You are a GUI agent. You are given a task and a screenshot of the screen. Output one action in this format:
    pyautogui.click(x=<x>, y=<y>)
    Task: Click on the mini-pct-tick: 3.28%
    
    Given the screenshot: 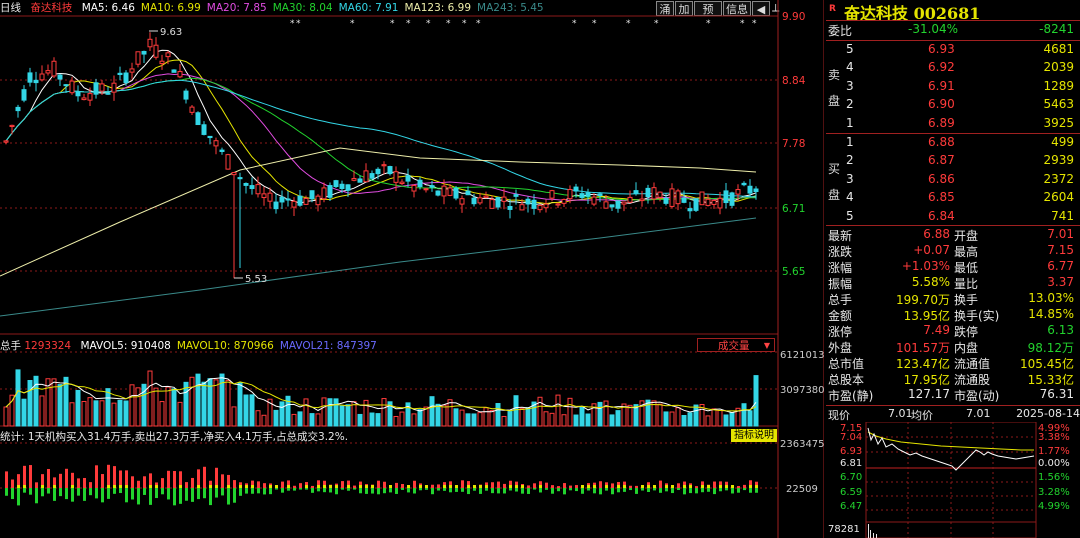 What is the action you would take?
    pyautogui.click(x=1054, y=492)
    